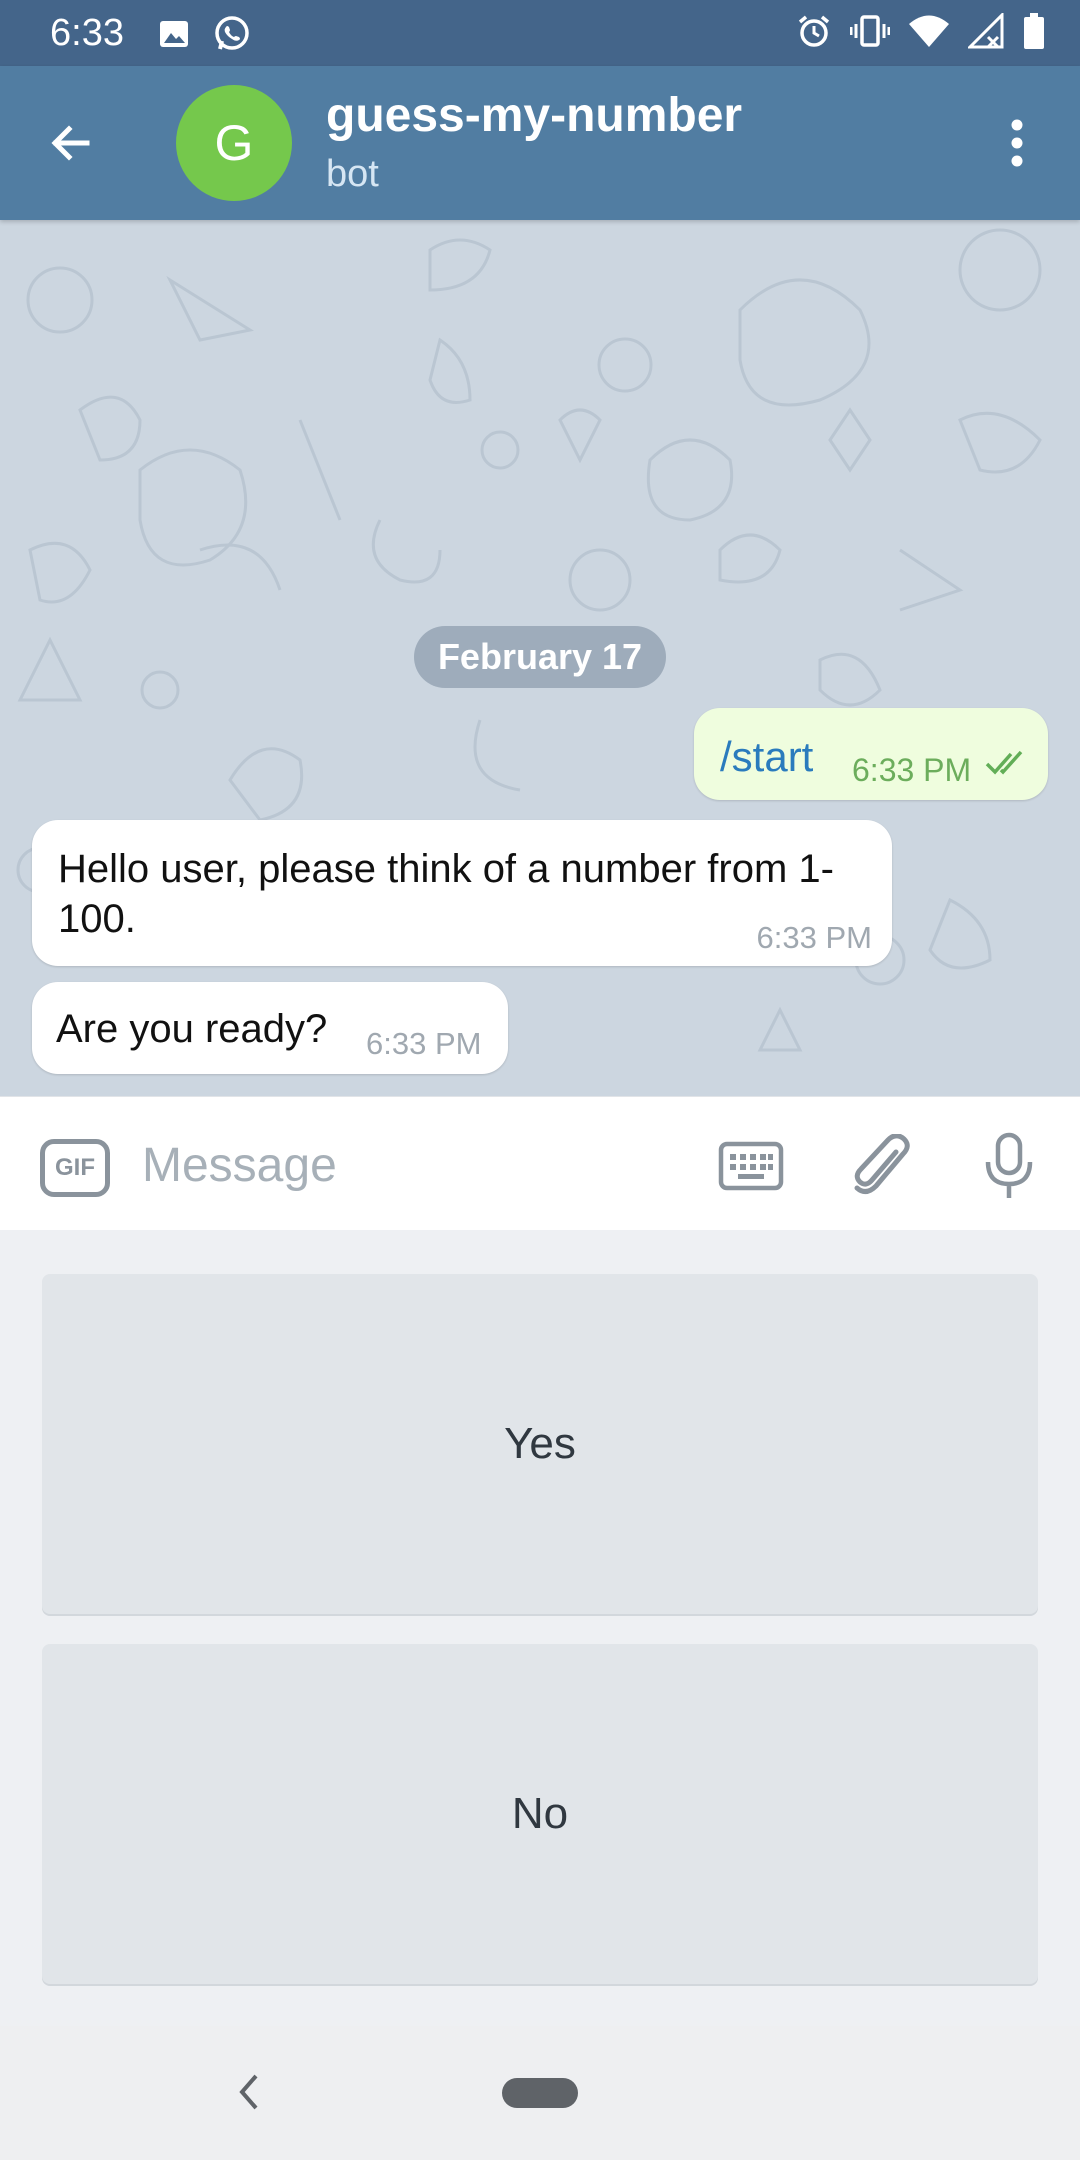  I want to click on battery-icon, so click(1034, 31).